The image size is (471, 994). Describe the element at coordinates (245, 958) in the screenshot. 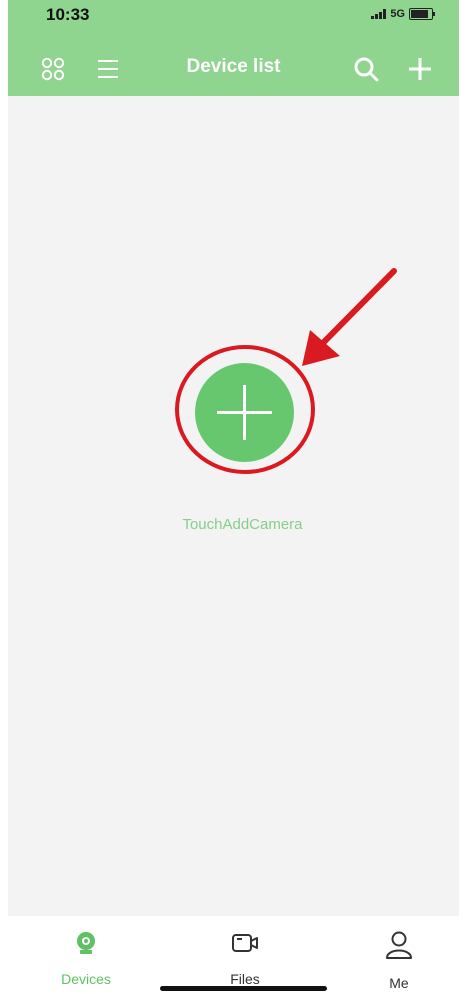

I see `tab-files: Files` at that location.